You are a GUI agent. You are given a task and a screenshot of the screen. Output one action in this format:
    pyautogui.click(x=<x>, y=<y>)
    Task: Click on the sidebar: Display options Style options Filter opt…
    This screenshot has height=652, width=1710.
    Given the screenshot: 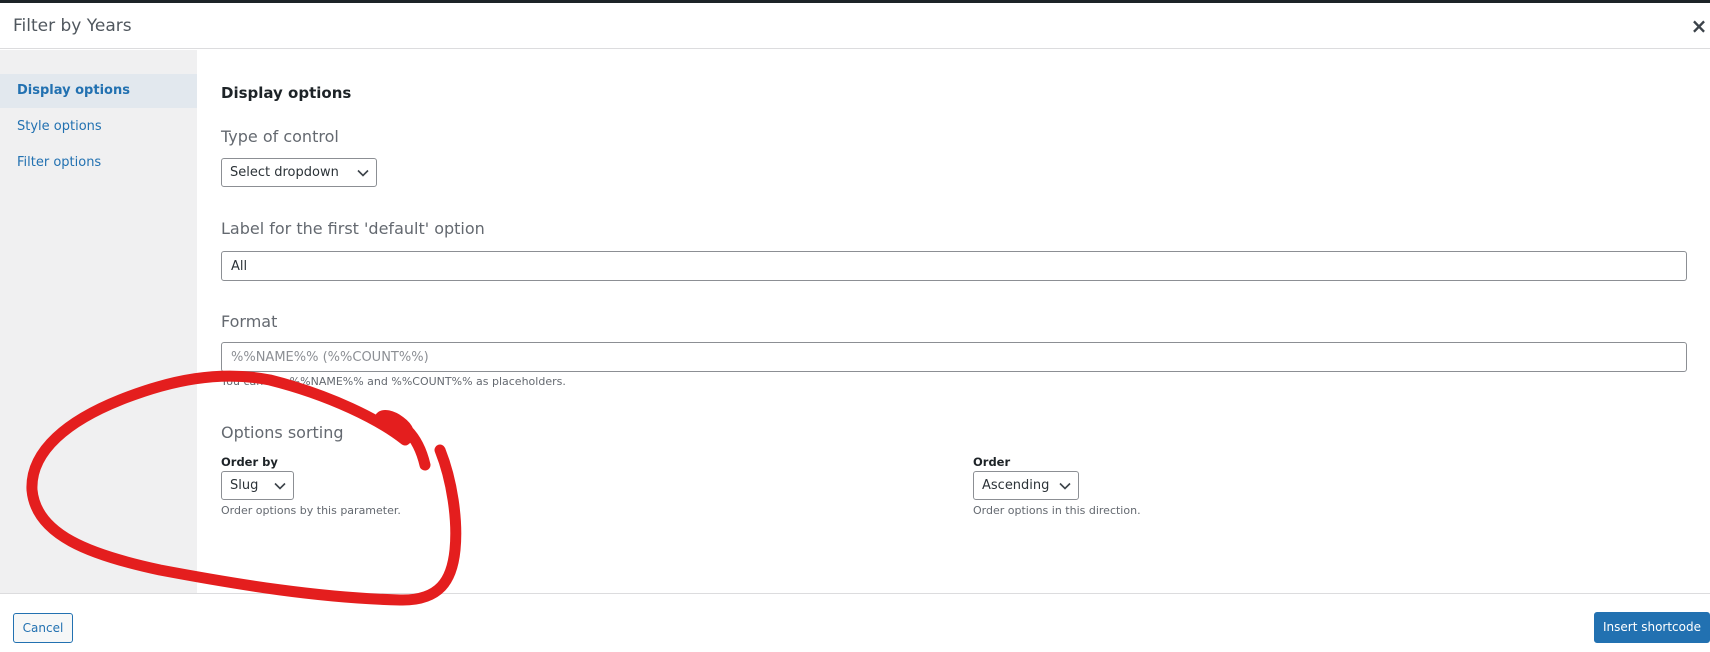 What is the action you would take?
    pyautogui.click(x=98, y=321)
    